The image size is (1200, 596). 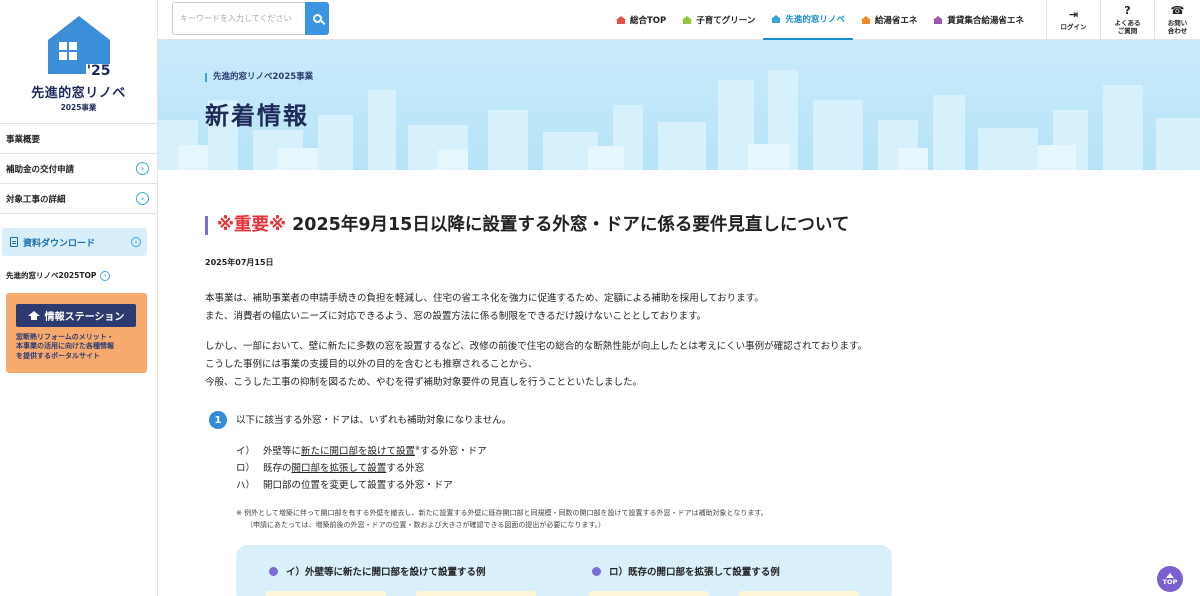 I want to click on list-label: ハ）, so click(x=246, y=485).